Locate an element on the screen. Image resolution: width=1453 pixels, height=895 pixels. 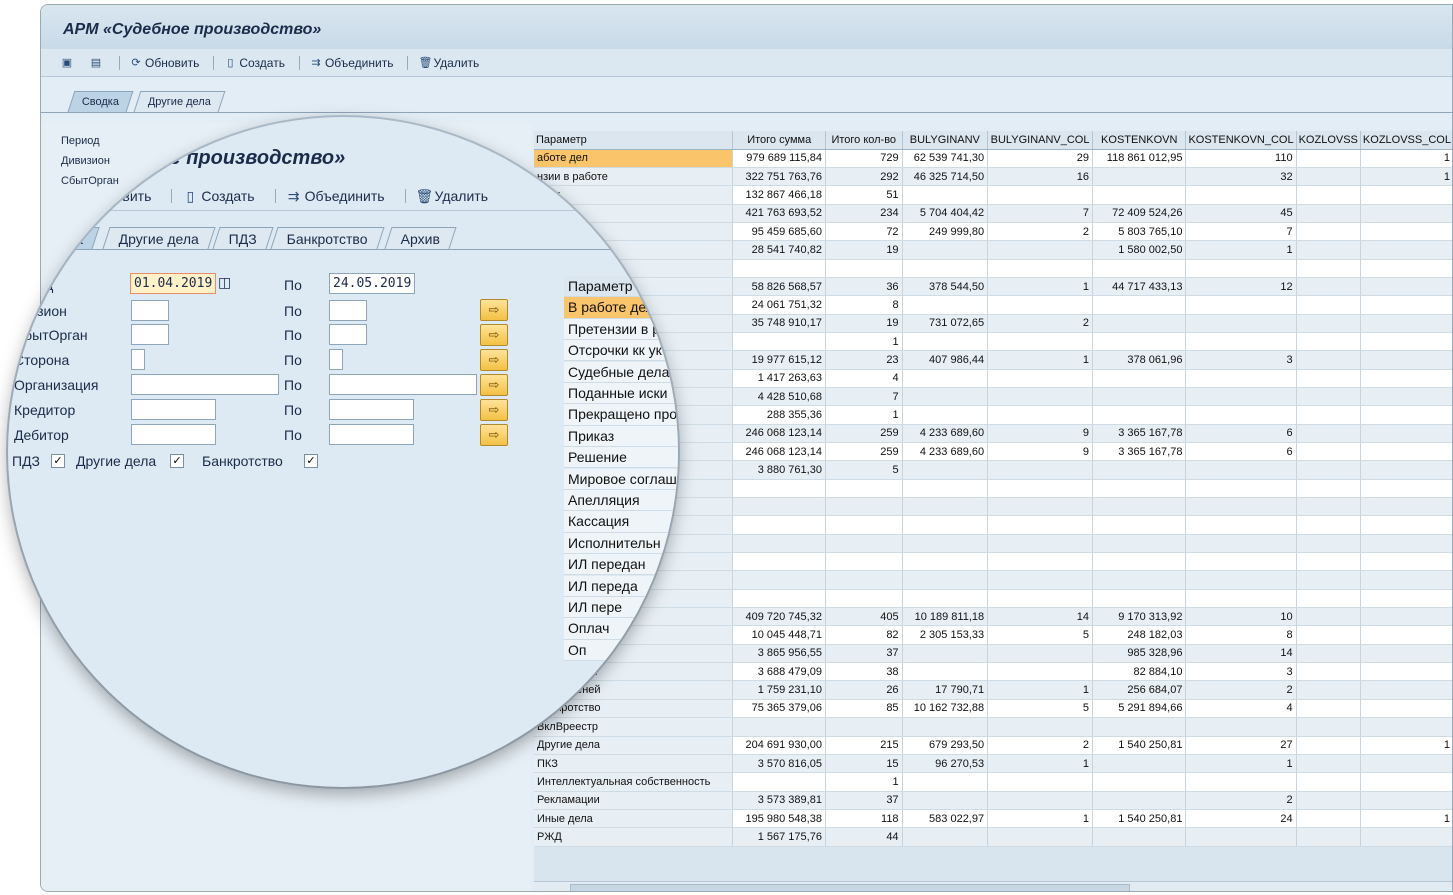
sales-org-from-input is located at coordinates (150, 334).